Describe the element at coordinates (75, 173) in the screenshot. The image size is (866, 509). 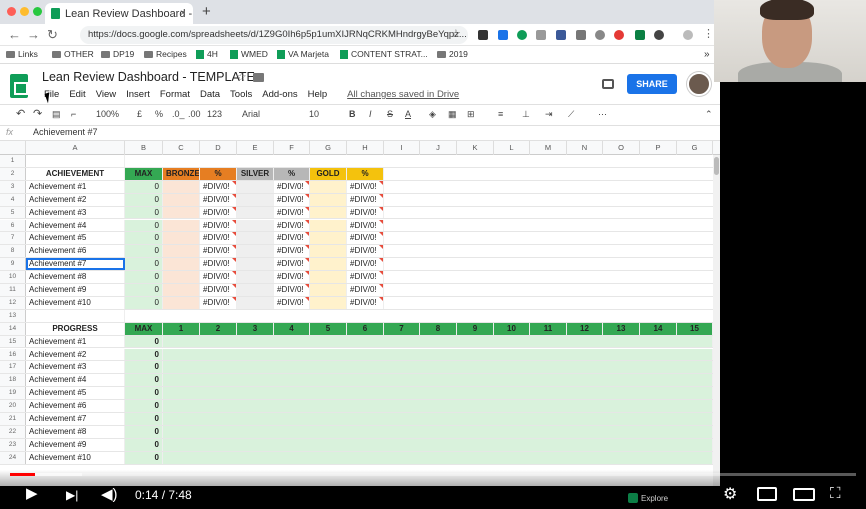
I see `achievement-header: ACHIEVEMENT` at that location.